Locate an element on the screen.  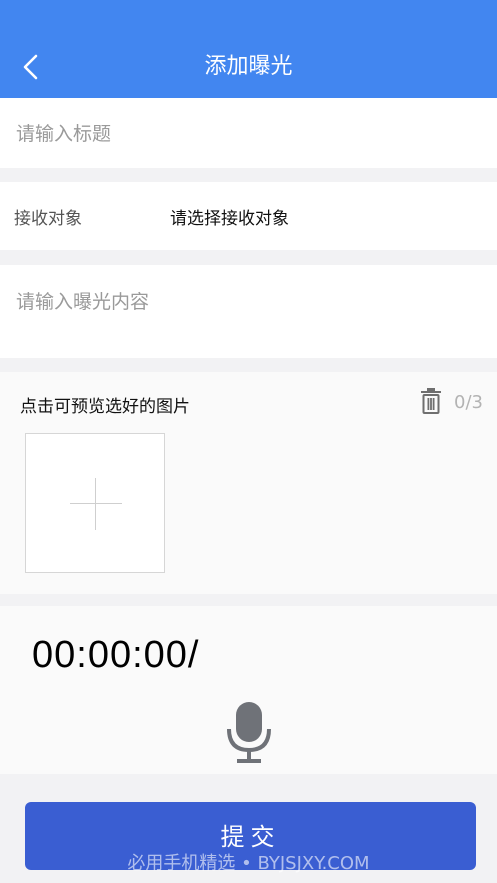
receiver-row: 接收对象 请选择接收对象 is located at coordinates (248, 216).